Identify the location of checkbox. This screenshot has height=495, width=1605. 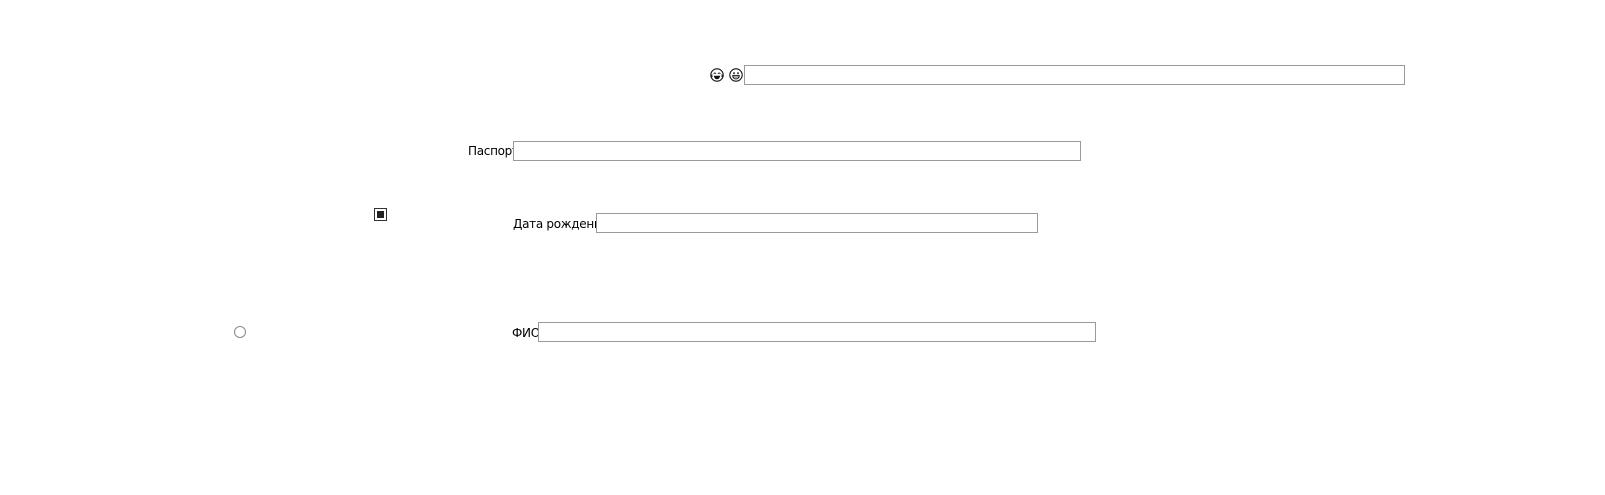
(380, 214).